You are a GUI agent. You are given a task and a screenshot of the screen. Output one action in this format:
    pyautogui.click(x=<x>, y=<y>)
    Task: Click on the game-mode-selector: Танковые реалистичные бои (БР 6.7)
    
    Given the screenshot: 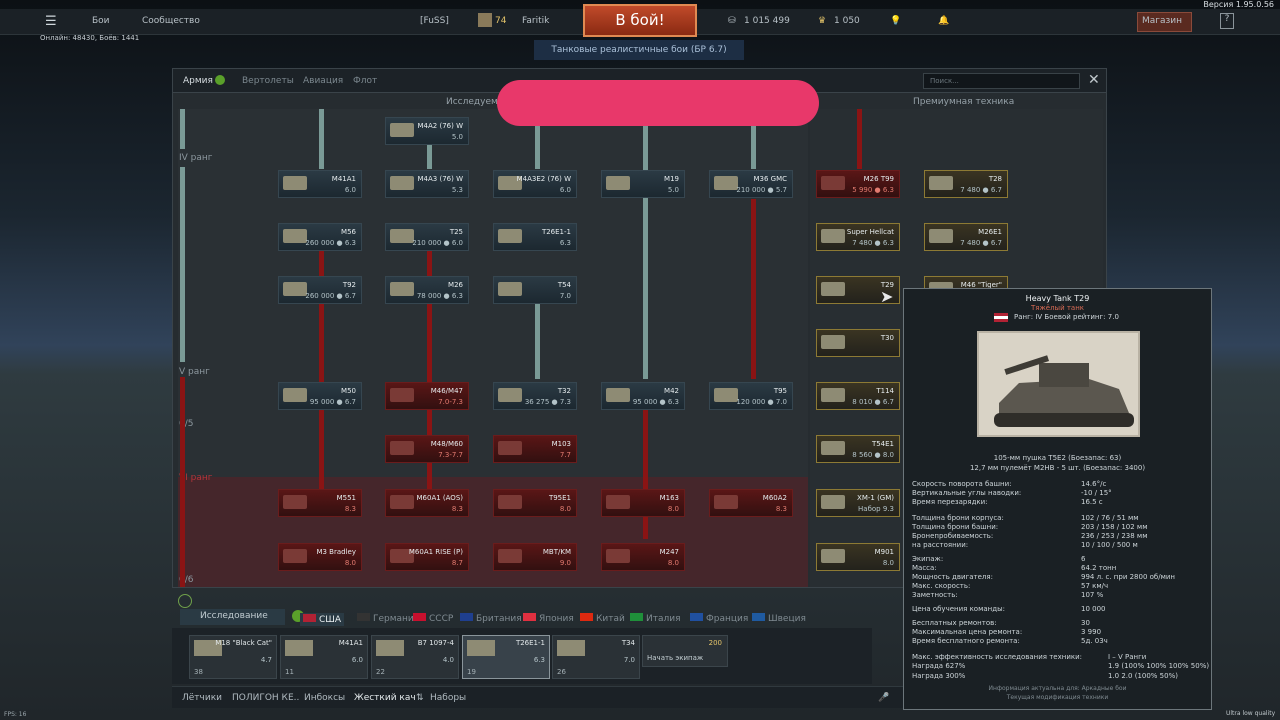 What is the action you would take?
    pyautogui.click(x=639, y=50)
    